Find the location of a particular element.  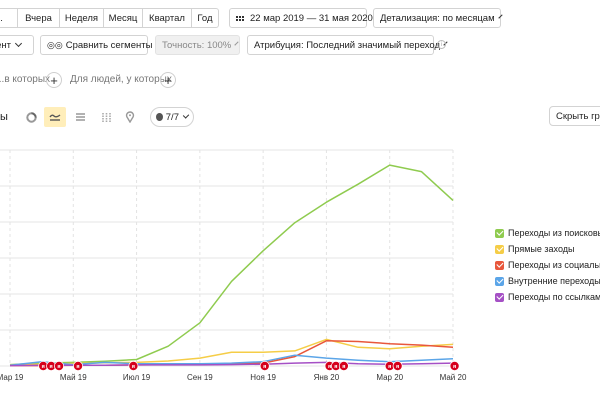

legend-item: Прямые заходы is located at coordinates (534, 249).